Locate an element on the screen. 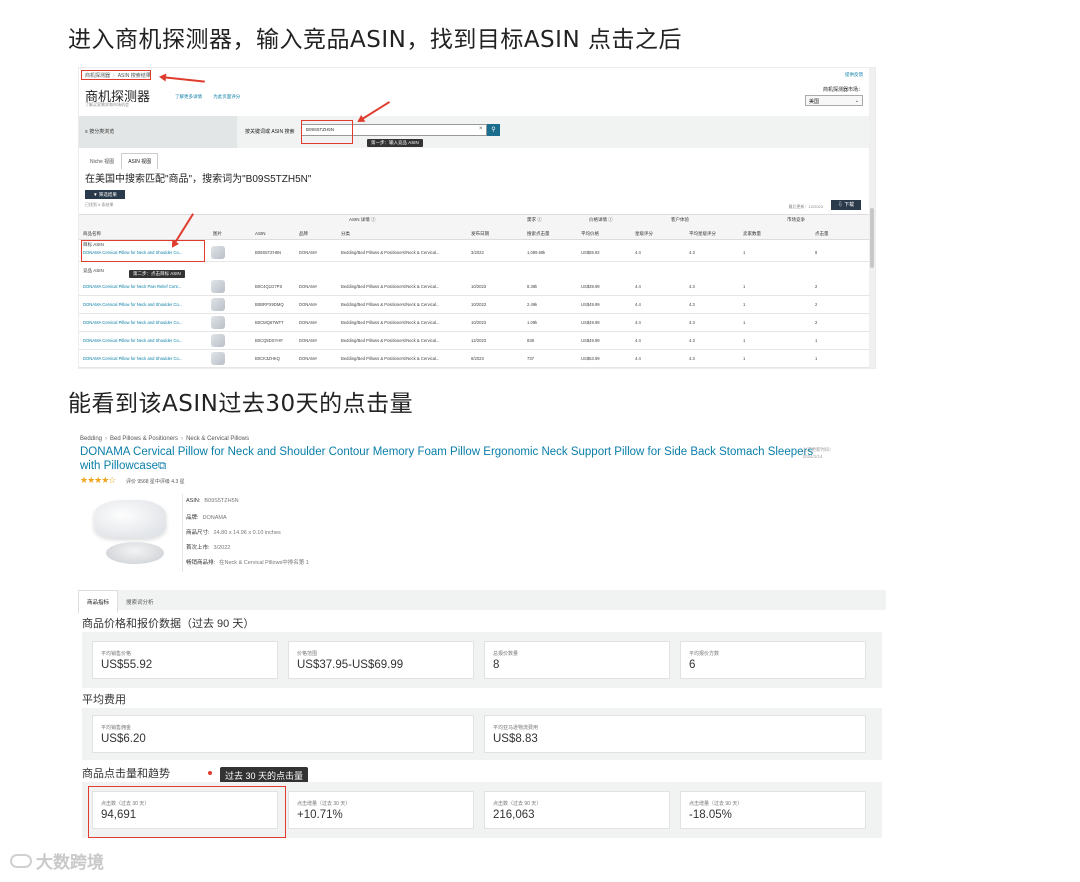  metric-value: US$55.92 is located at coordinates (127, 665).